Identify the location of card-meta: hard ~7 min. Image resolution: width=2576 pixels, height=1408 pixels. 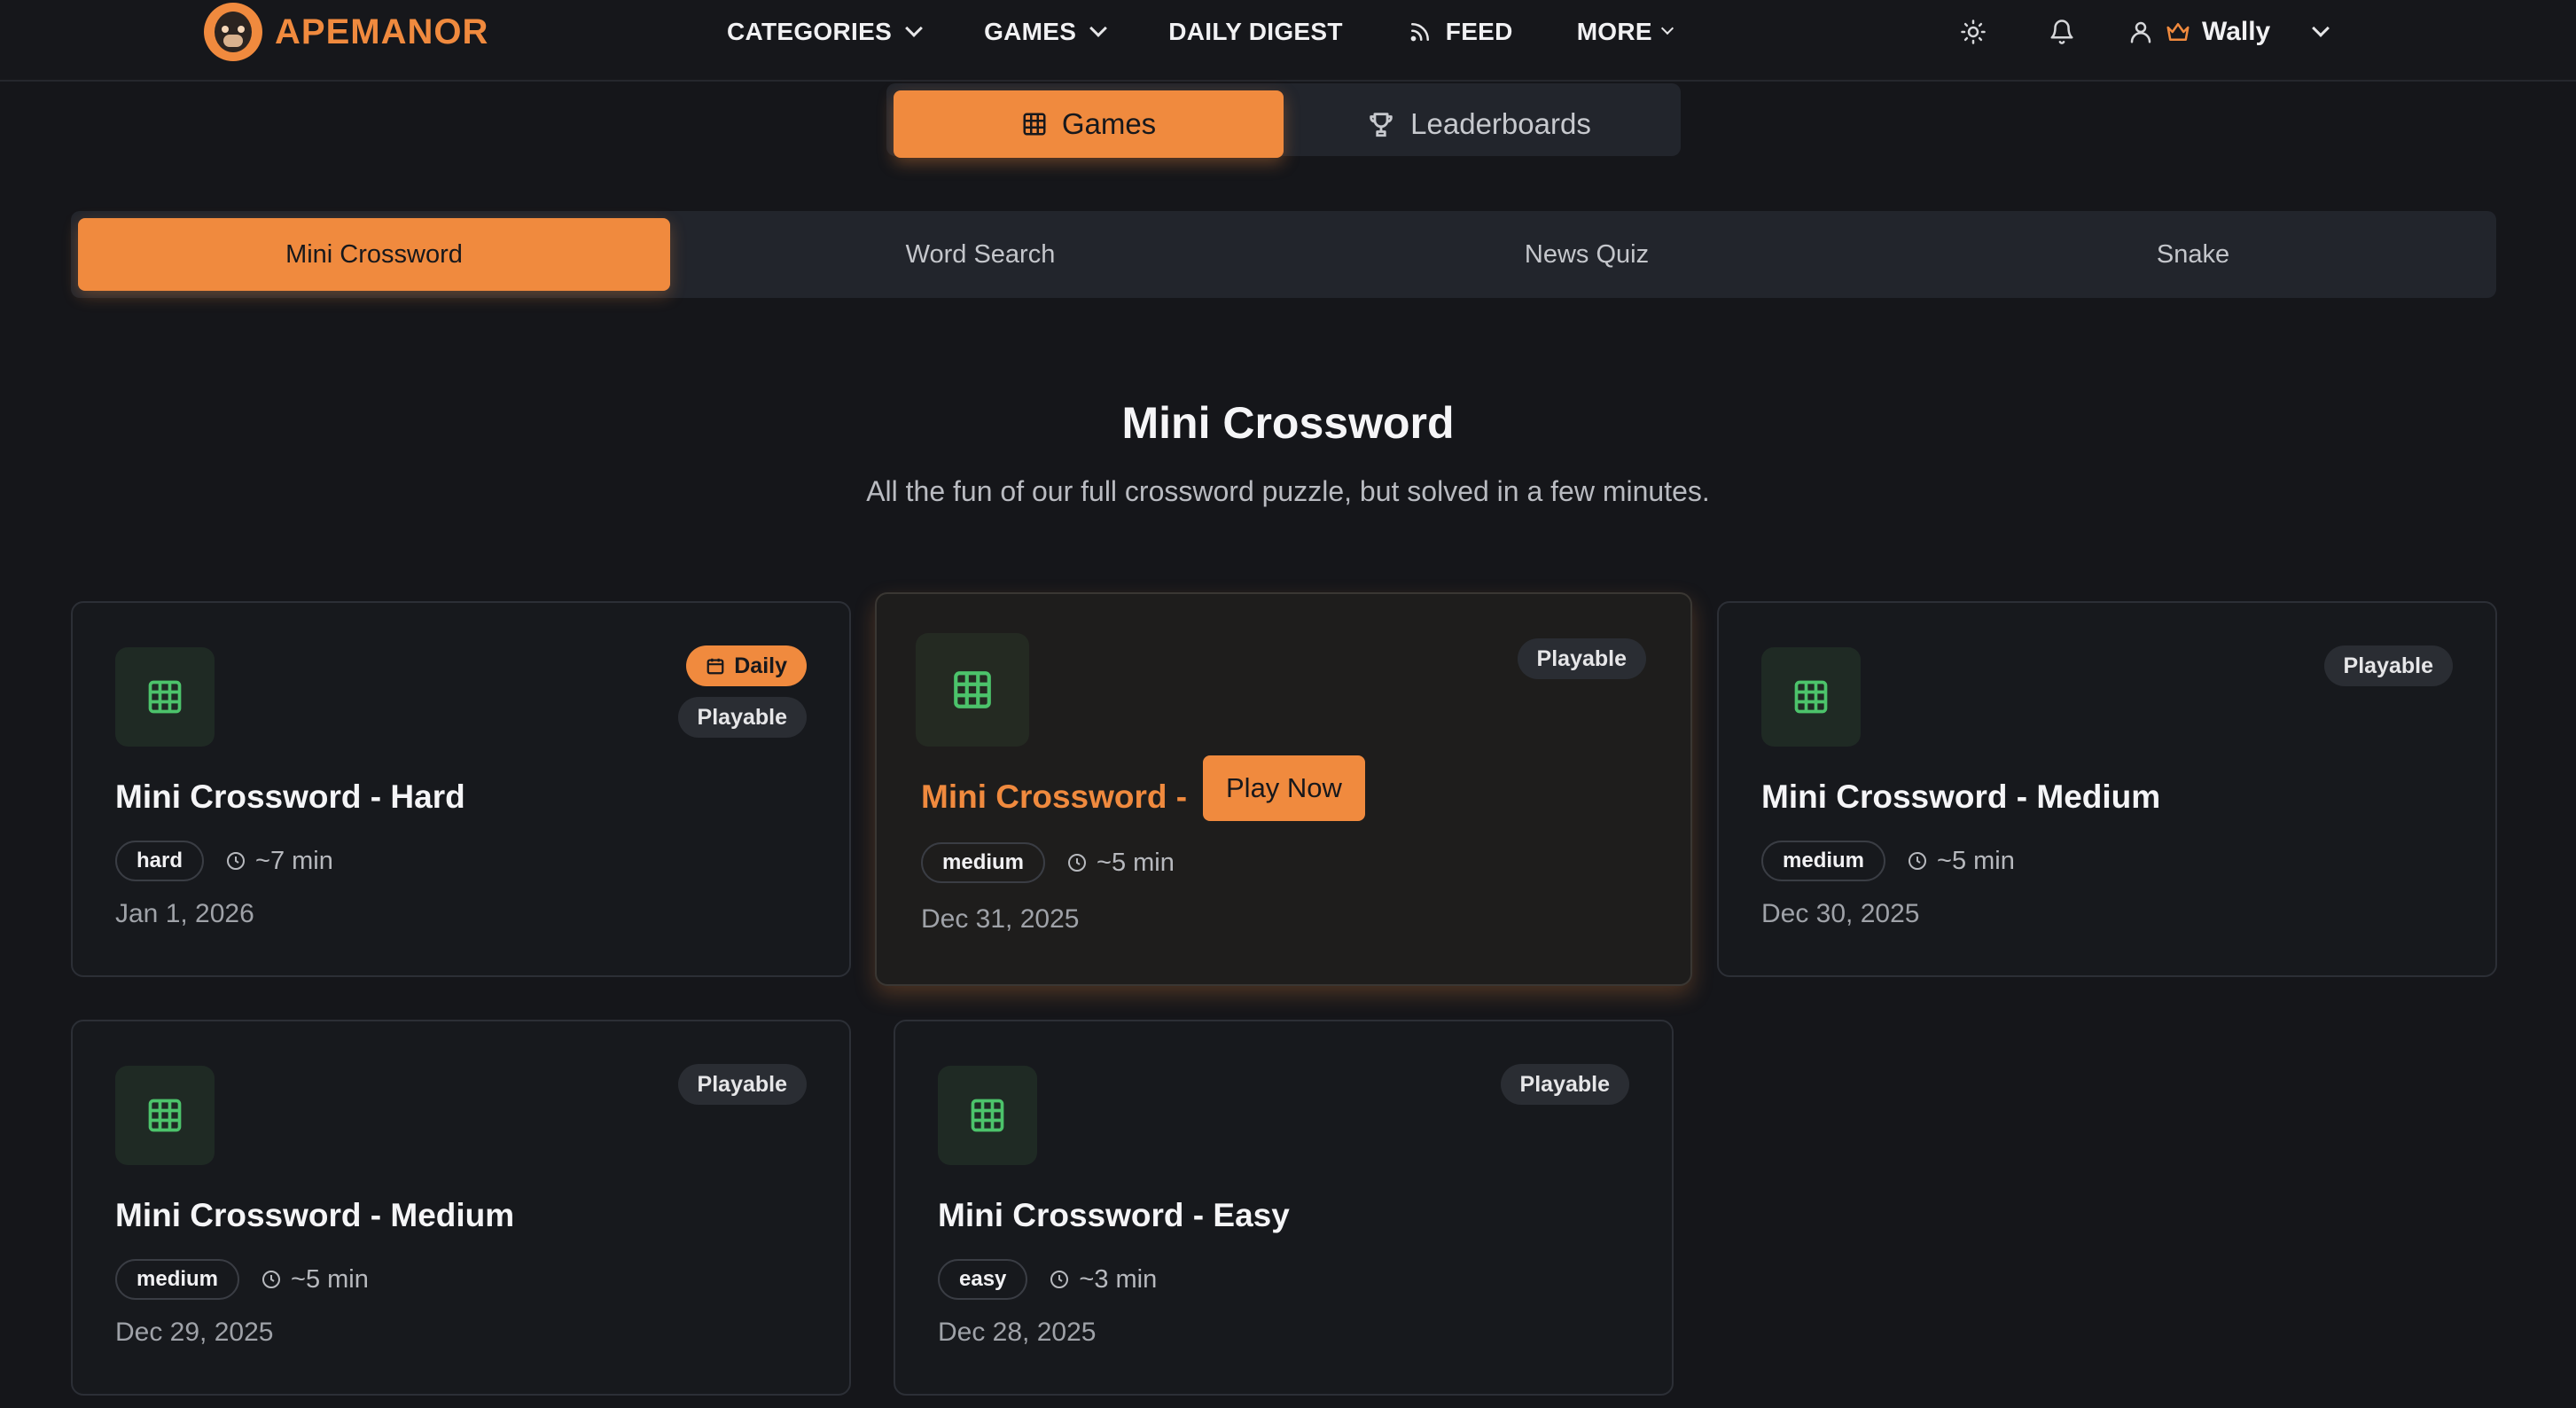
(224, 861).